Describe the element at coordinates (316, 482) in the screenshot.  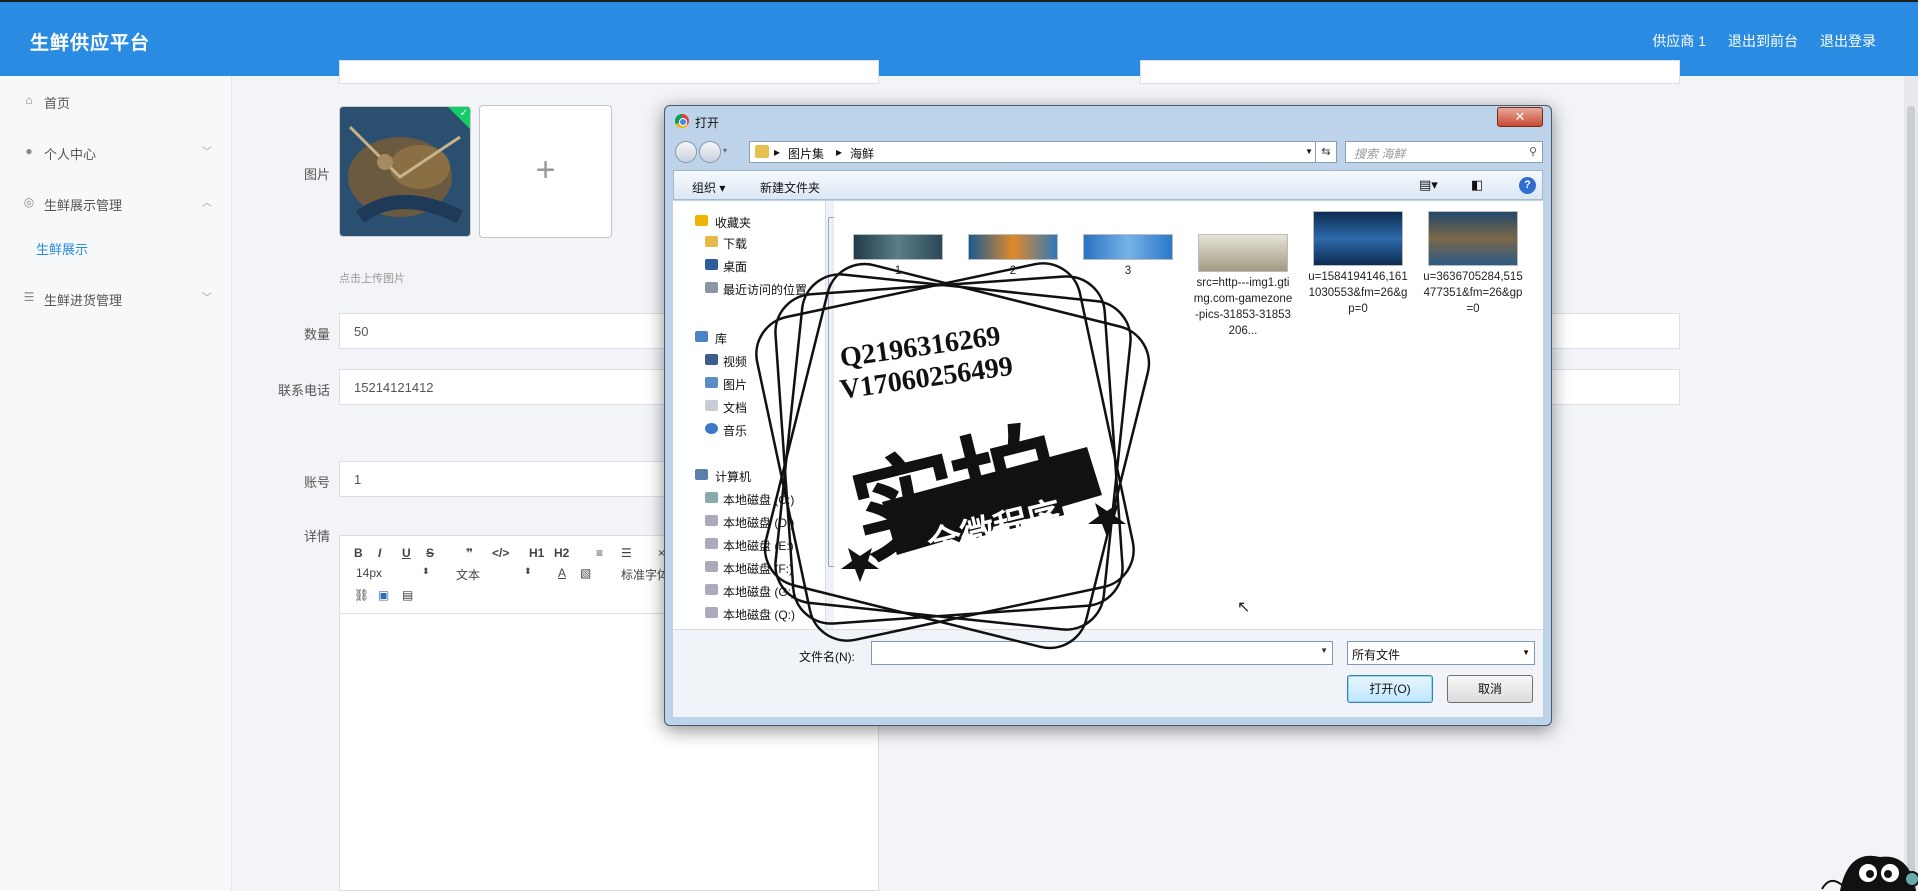
I see `account-label: 账号` at that location.